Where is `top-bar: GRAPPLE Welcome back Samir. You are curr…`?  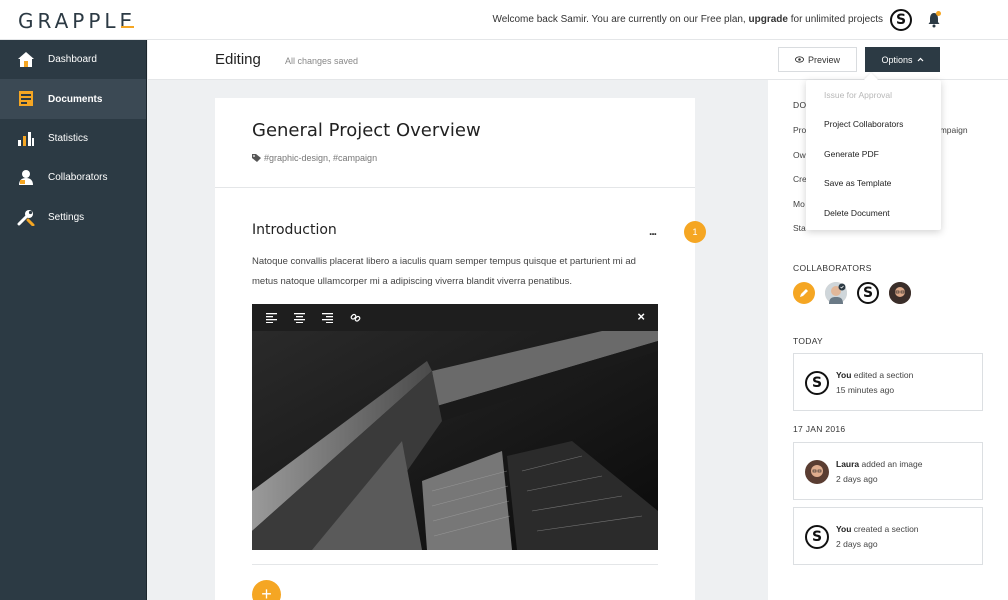 top-bar: GRAPPLE Welcome back Samir. You are curr… is located at coordinates (504, 20).